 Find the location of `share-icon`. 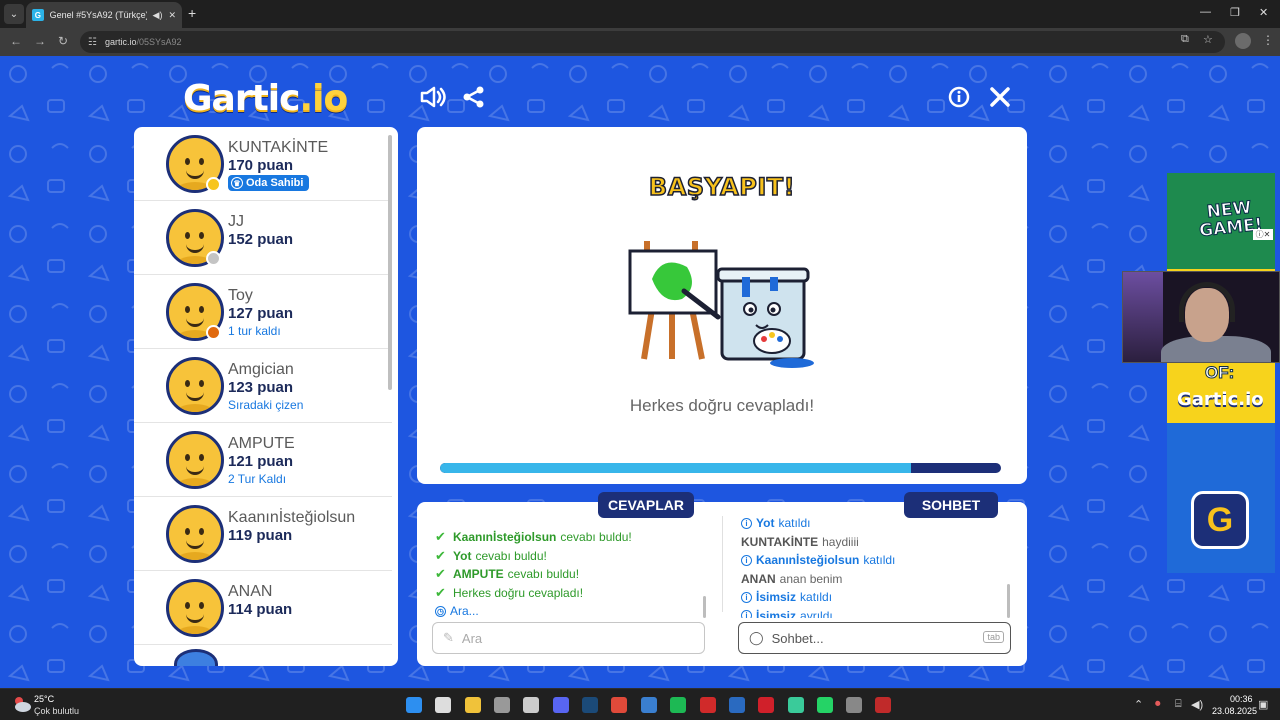

share-icon is located at coordinates (474, 100).